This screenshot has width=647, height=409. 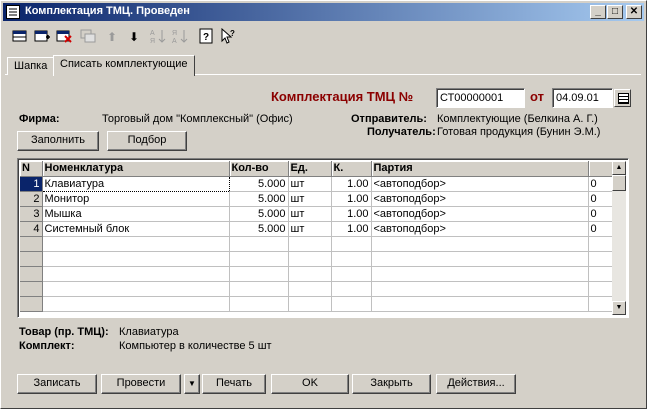 I want to click on close-window-button: ✕, so click(x=634, y=12).